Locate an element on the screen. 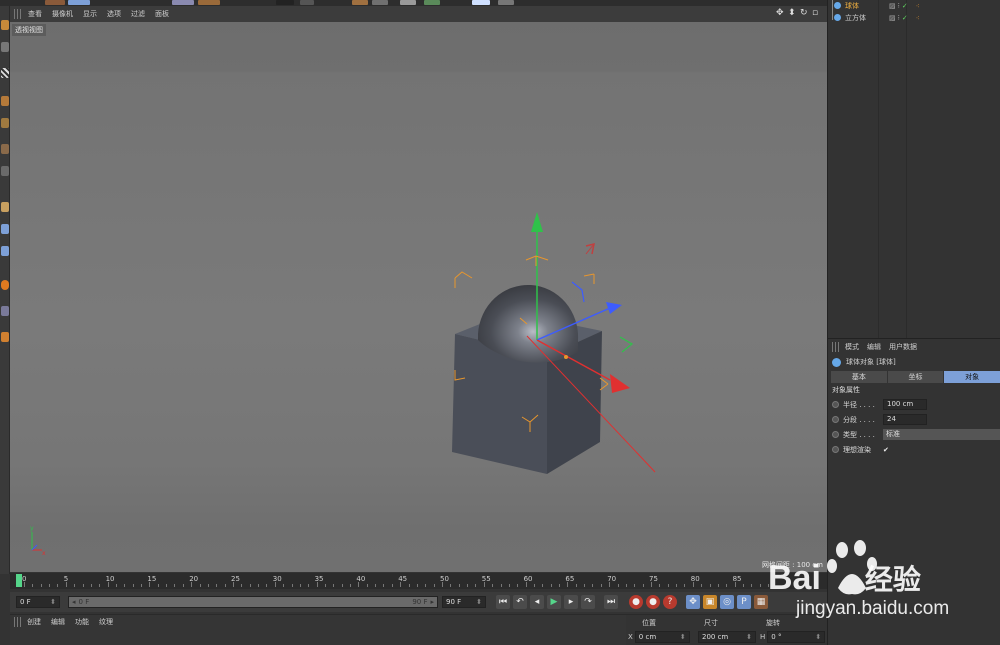 The height and width of the screenshot is (645, 1000). tab-coord: 坐标 is located at coordinates (916, 377).